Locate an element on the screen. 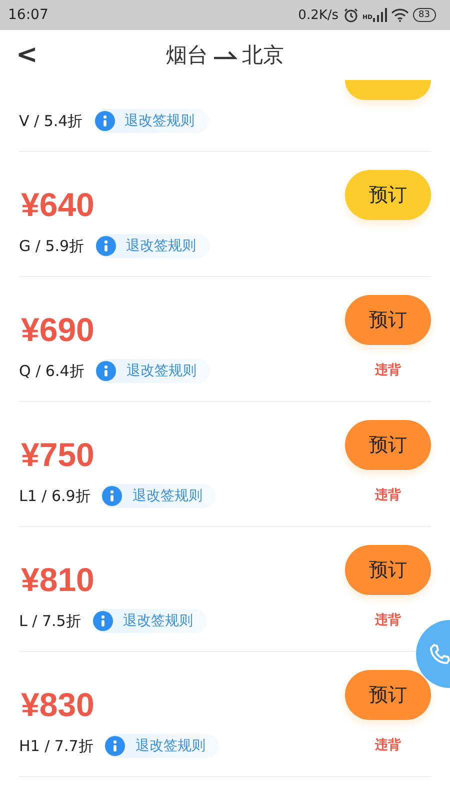 This screenshot has height=800, width=450. phone-icon is located at coordinates (439, 654).